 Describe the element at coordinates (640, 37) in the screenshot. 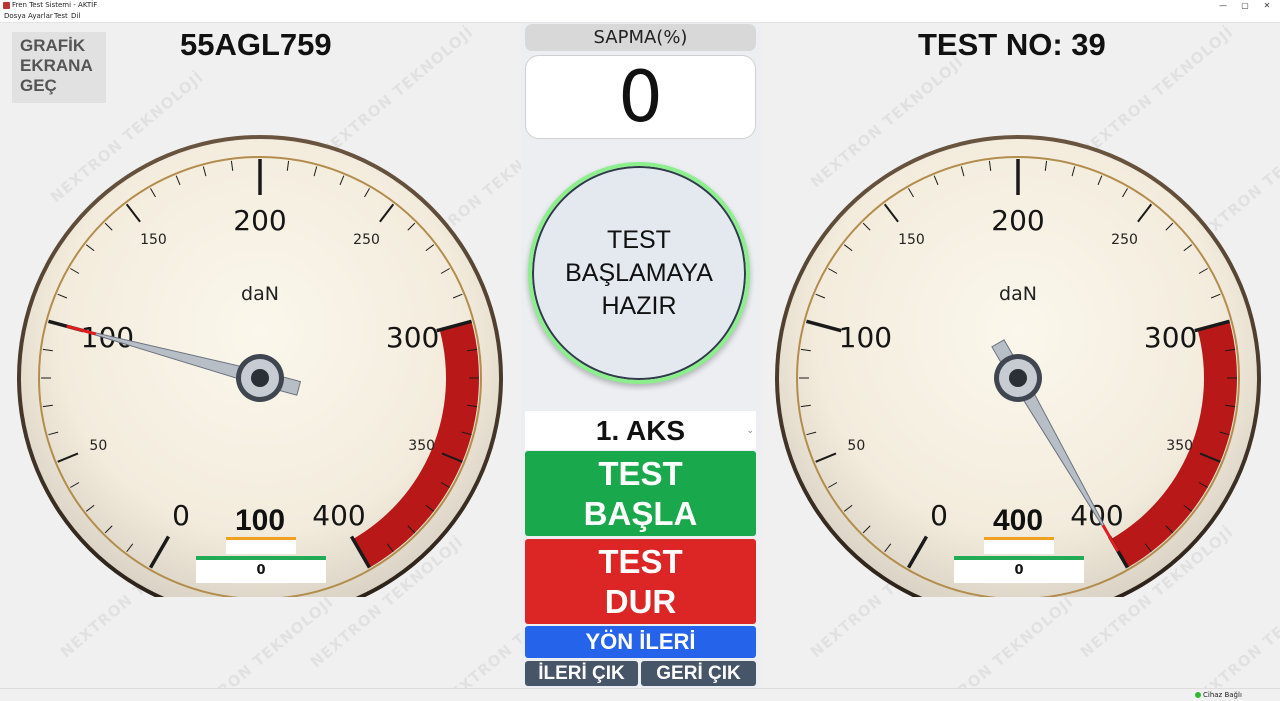

I see `deviation-label: SAPMA(%)` at that location.